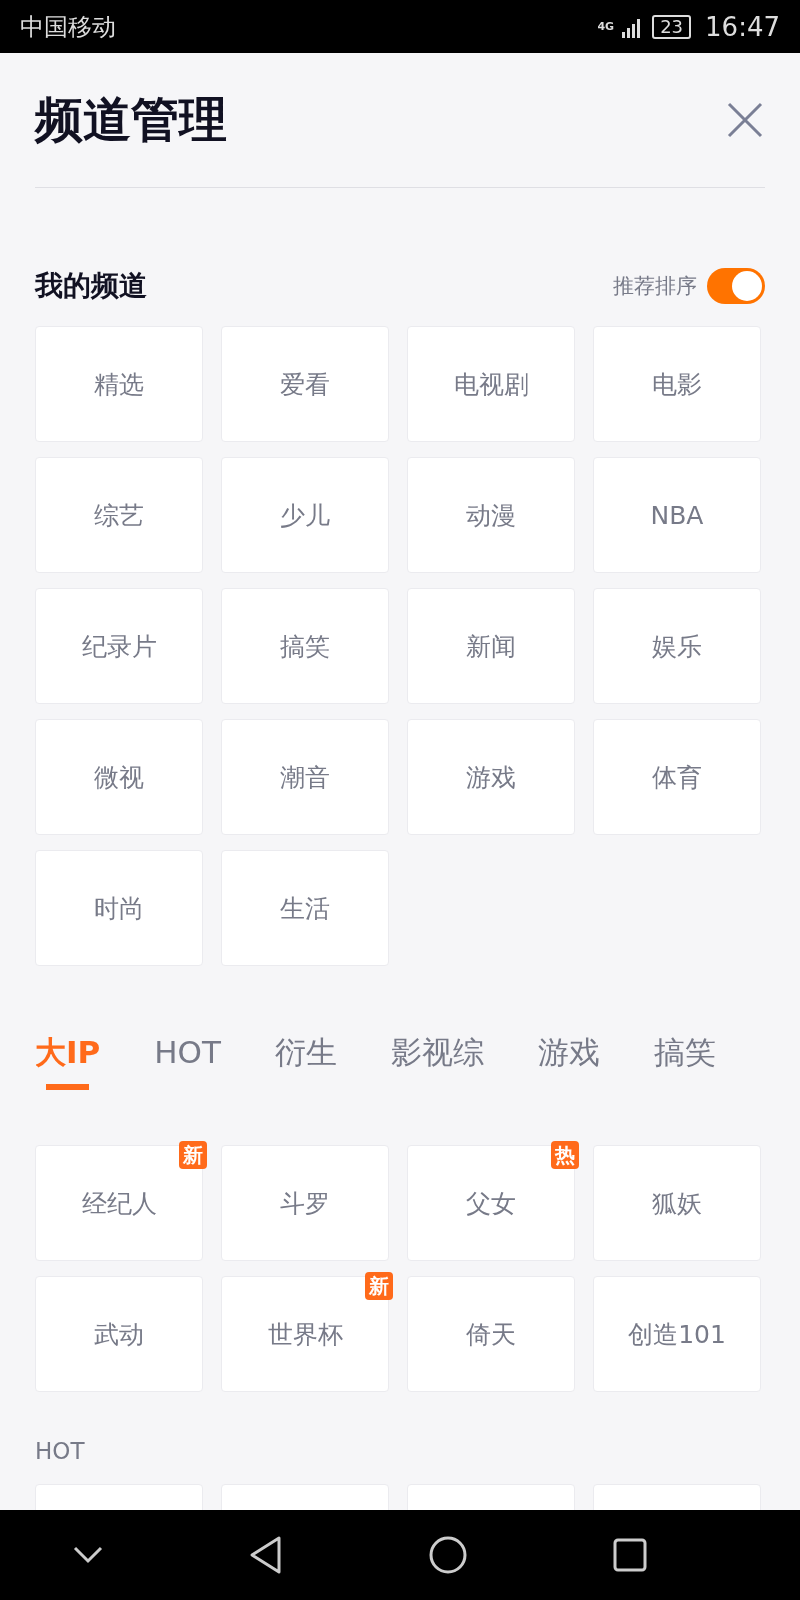 This screenshot has height=1600, width=800. Describe the element at coordinates (60, 1451) in the screenshot. I see `section-title: HOT` at that location.